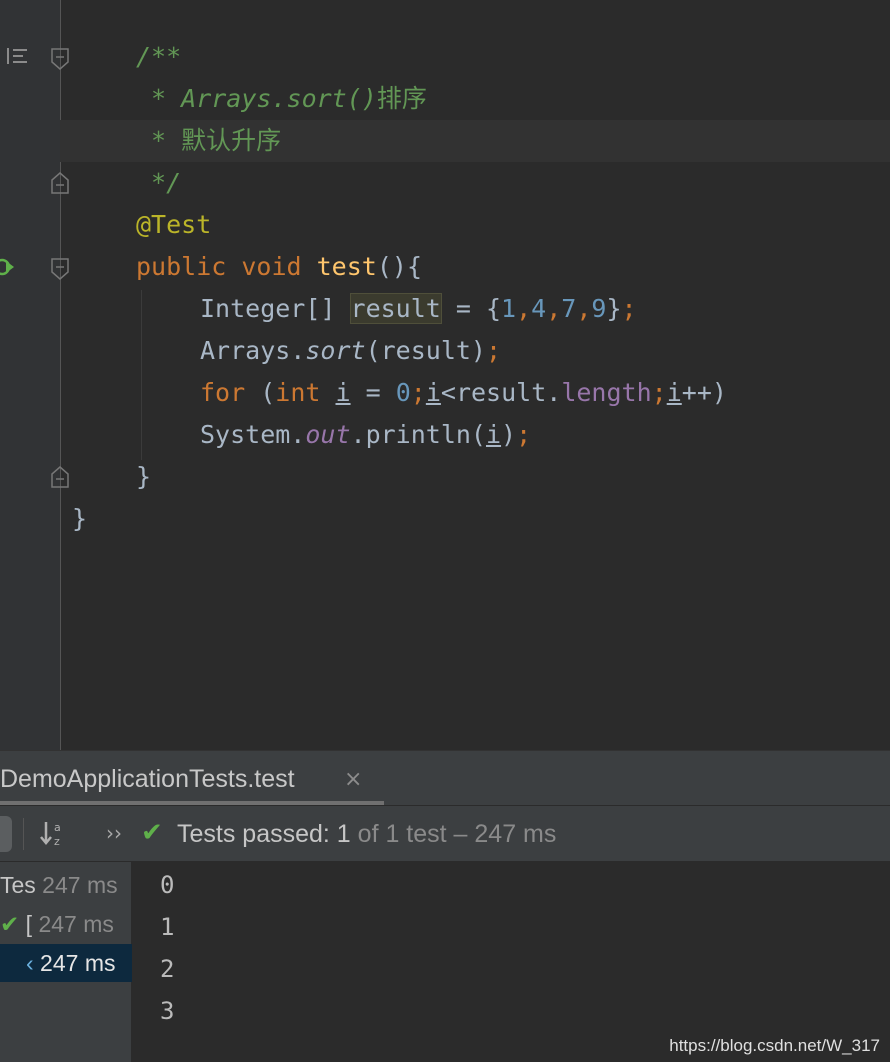  Describe the element at coordinates (353, 780) in the screenshot. I see `close-icon: ×` at that location.